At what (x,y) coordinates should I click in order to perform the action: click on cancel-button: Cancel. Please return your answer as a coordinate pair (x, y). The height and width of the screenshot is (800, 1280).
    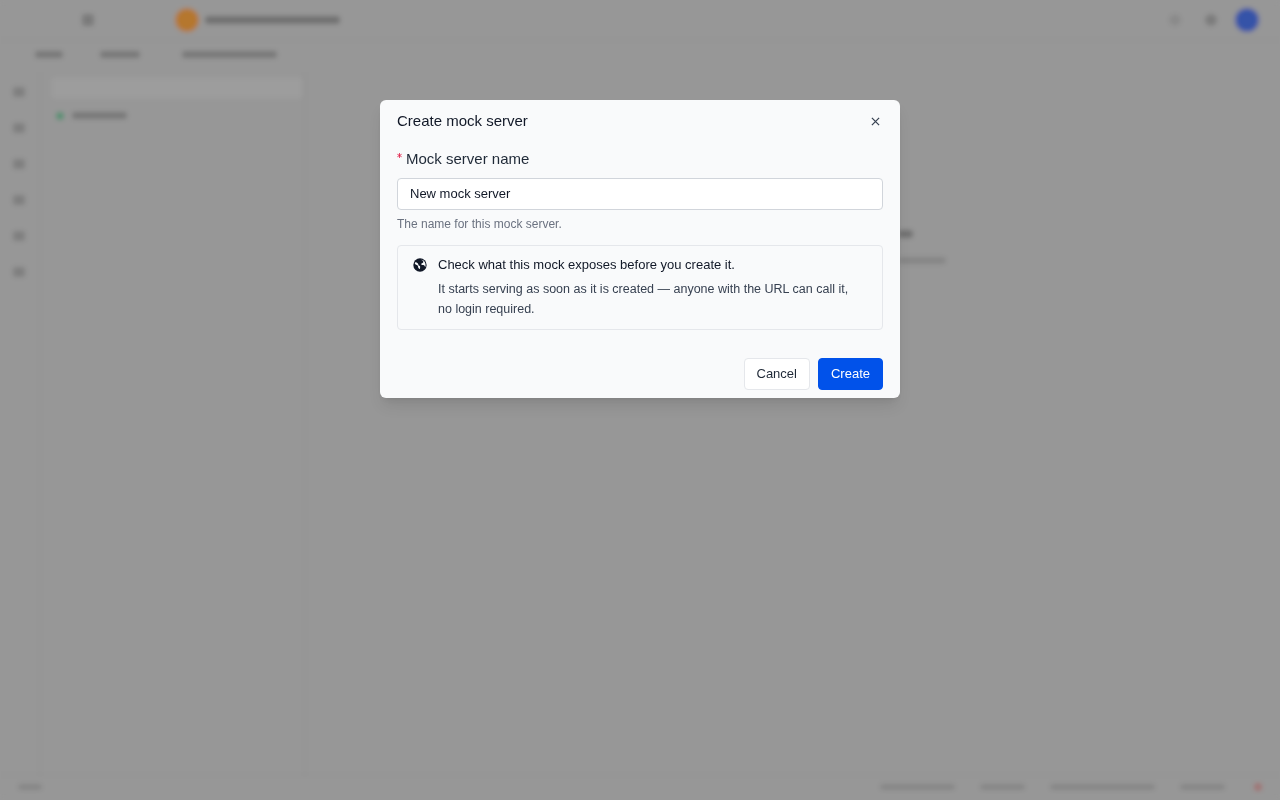
    Looking at the image, I should click on (776, 373).